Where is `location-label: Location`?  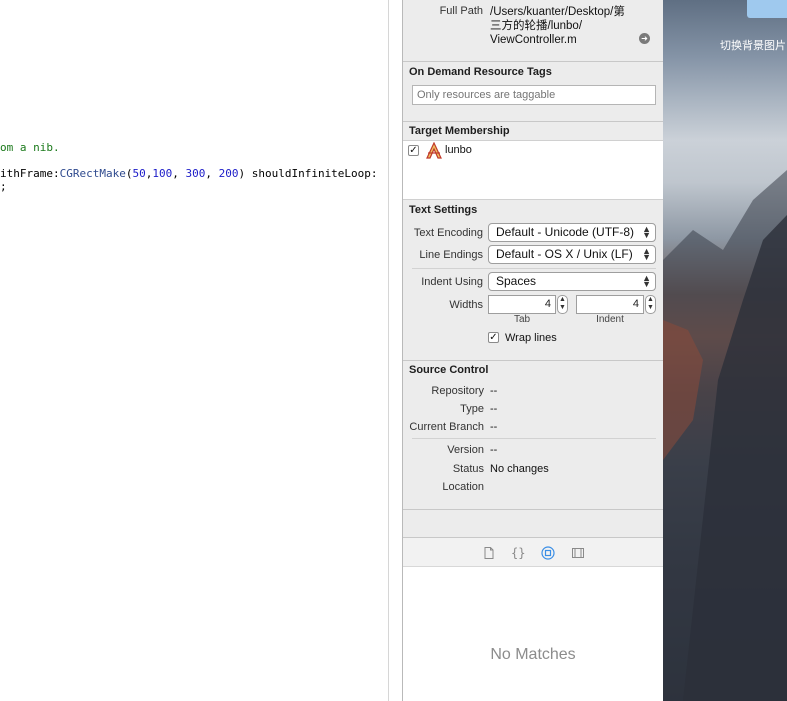
location-label: Location is located at coordinates (463, 487).